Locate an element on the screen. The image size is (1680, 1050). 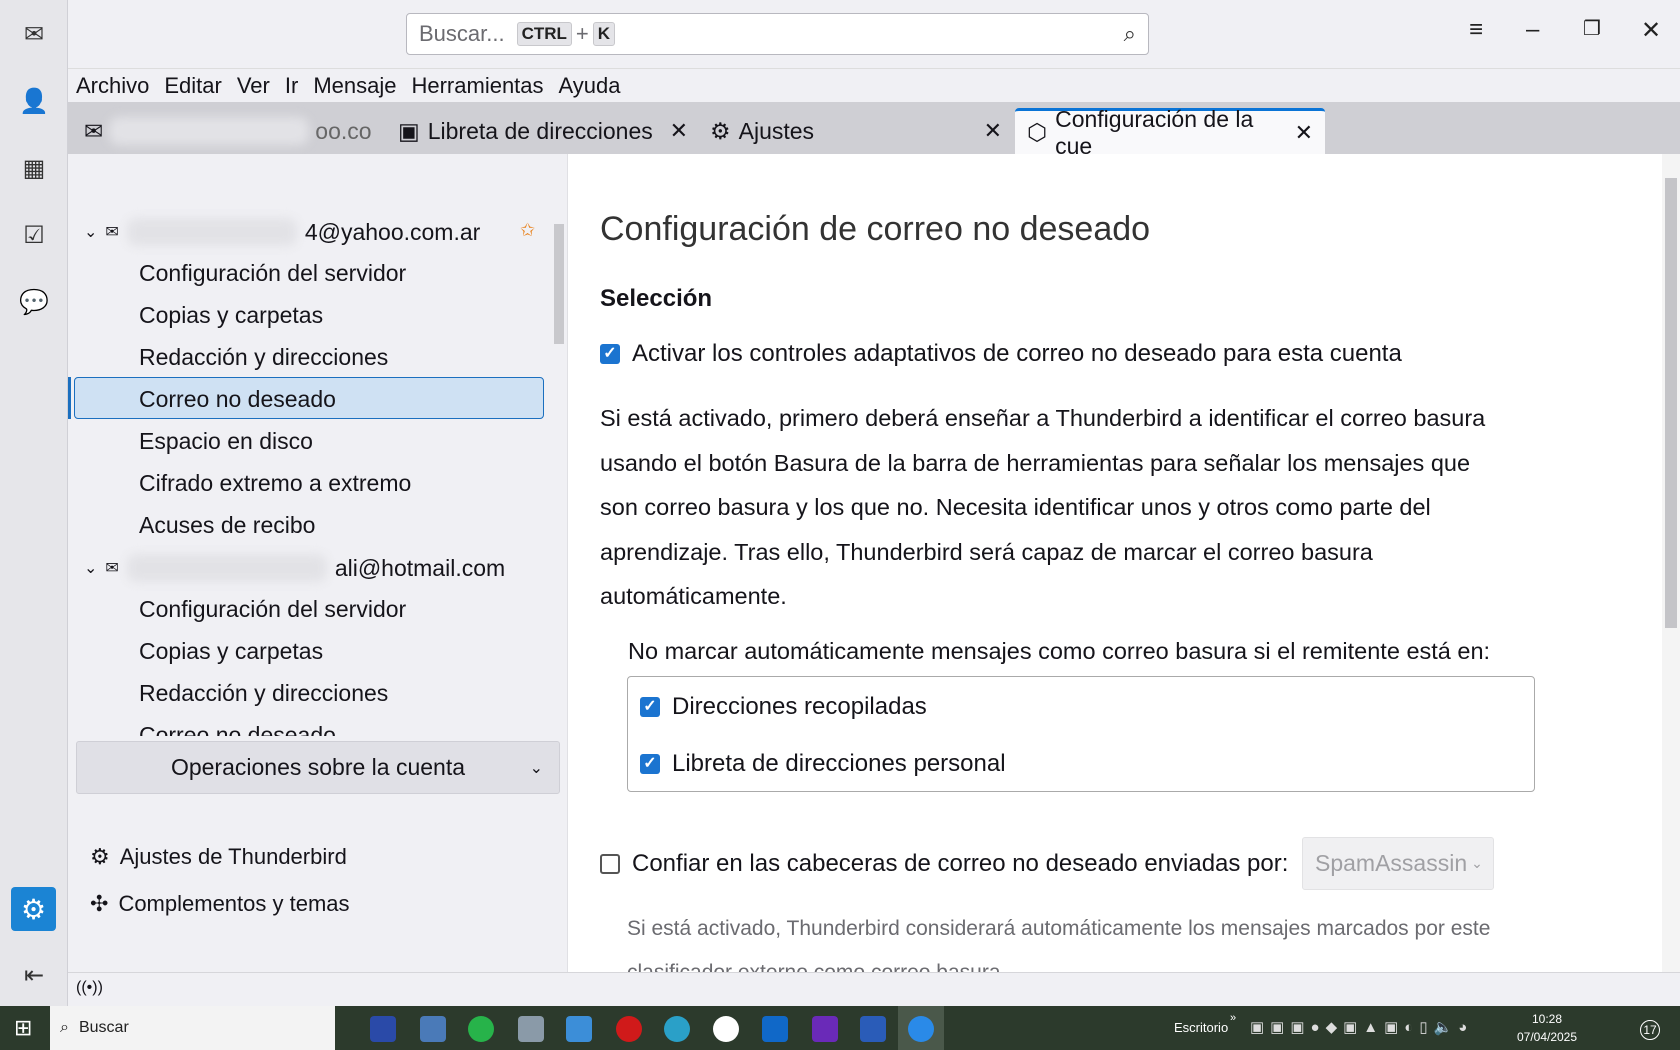
account-icon: ✉ is located at coordinates (112, 568).